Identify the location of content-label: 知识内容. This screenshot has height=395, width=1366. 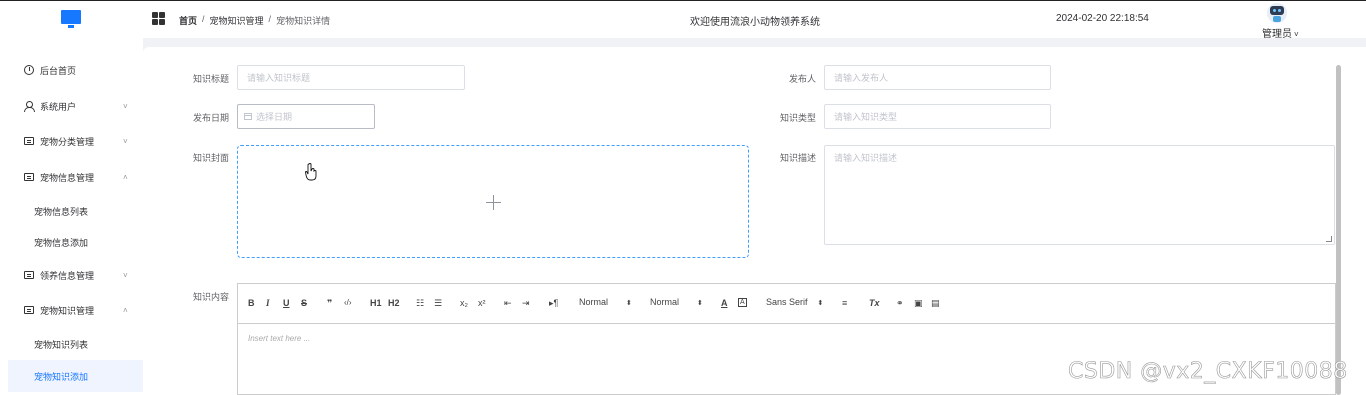
(211, 297).